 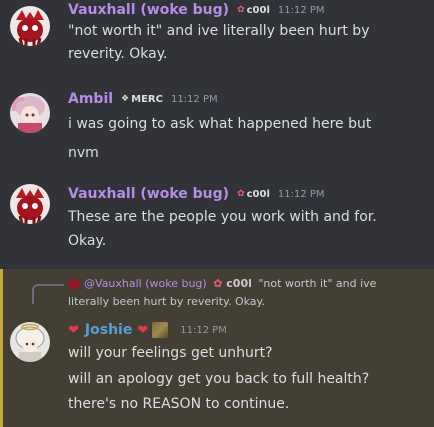 I want to click on reply-text: "not worth it" and ive, so click(x=317, y=283).